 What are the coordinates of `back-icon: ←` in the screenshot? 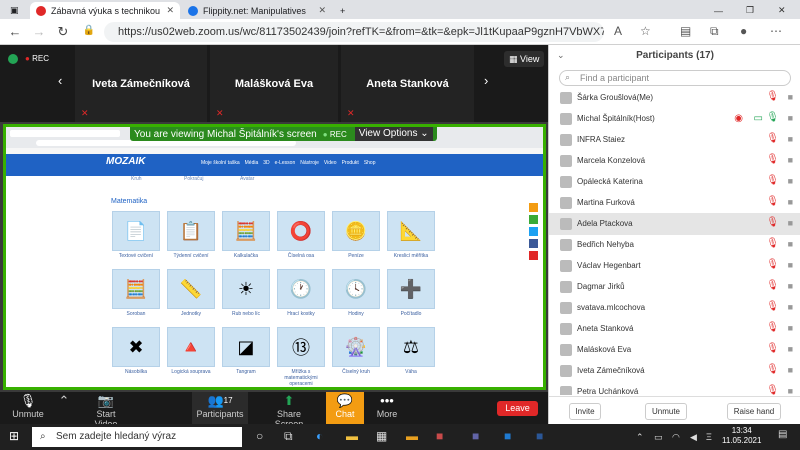 It's located at (15, 31).